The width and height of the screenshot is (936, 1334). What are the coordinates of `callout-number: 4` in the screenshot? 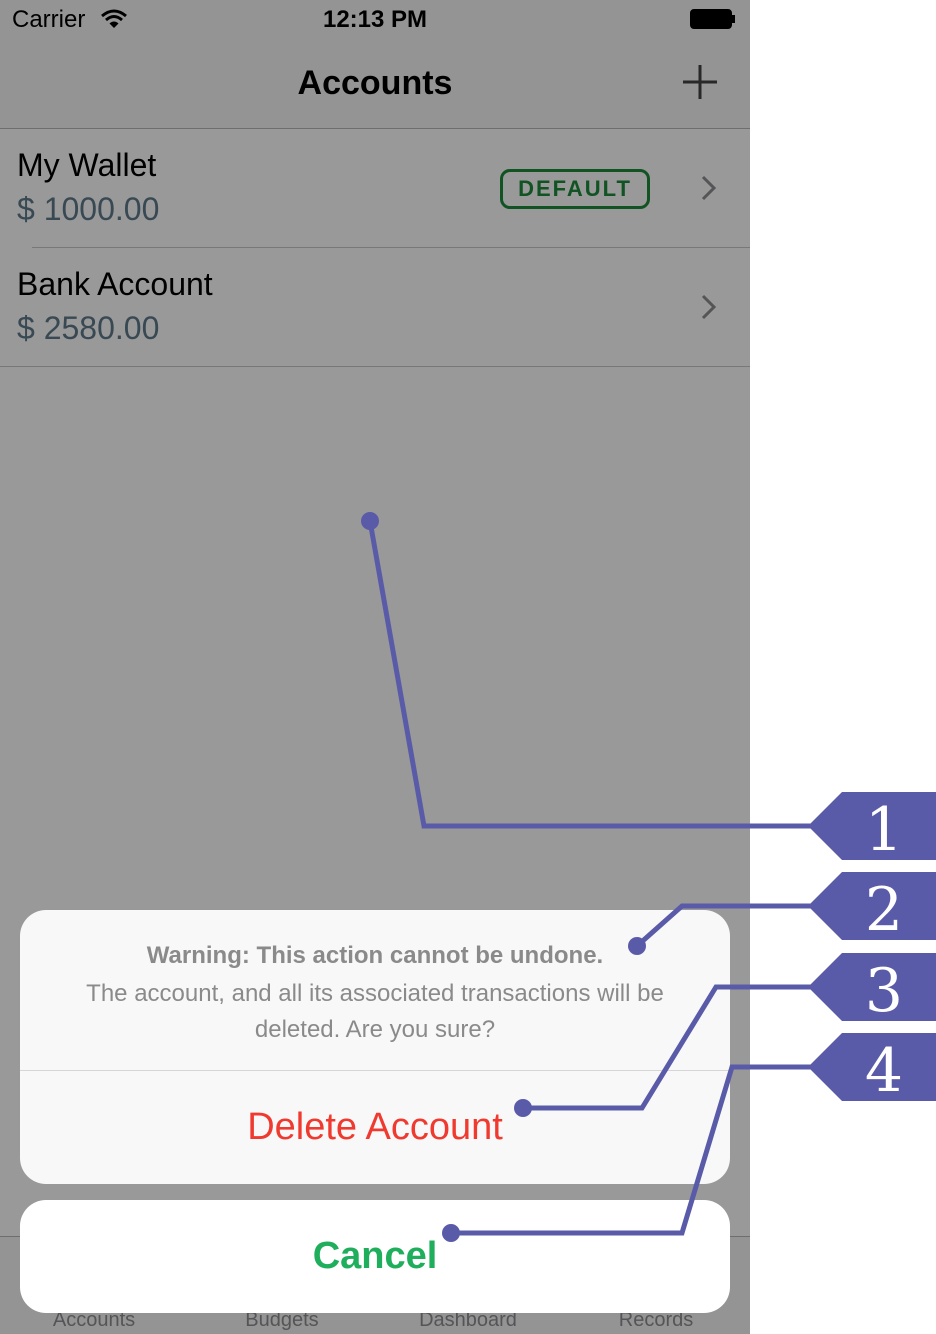 It's located at (884, 1071).